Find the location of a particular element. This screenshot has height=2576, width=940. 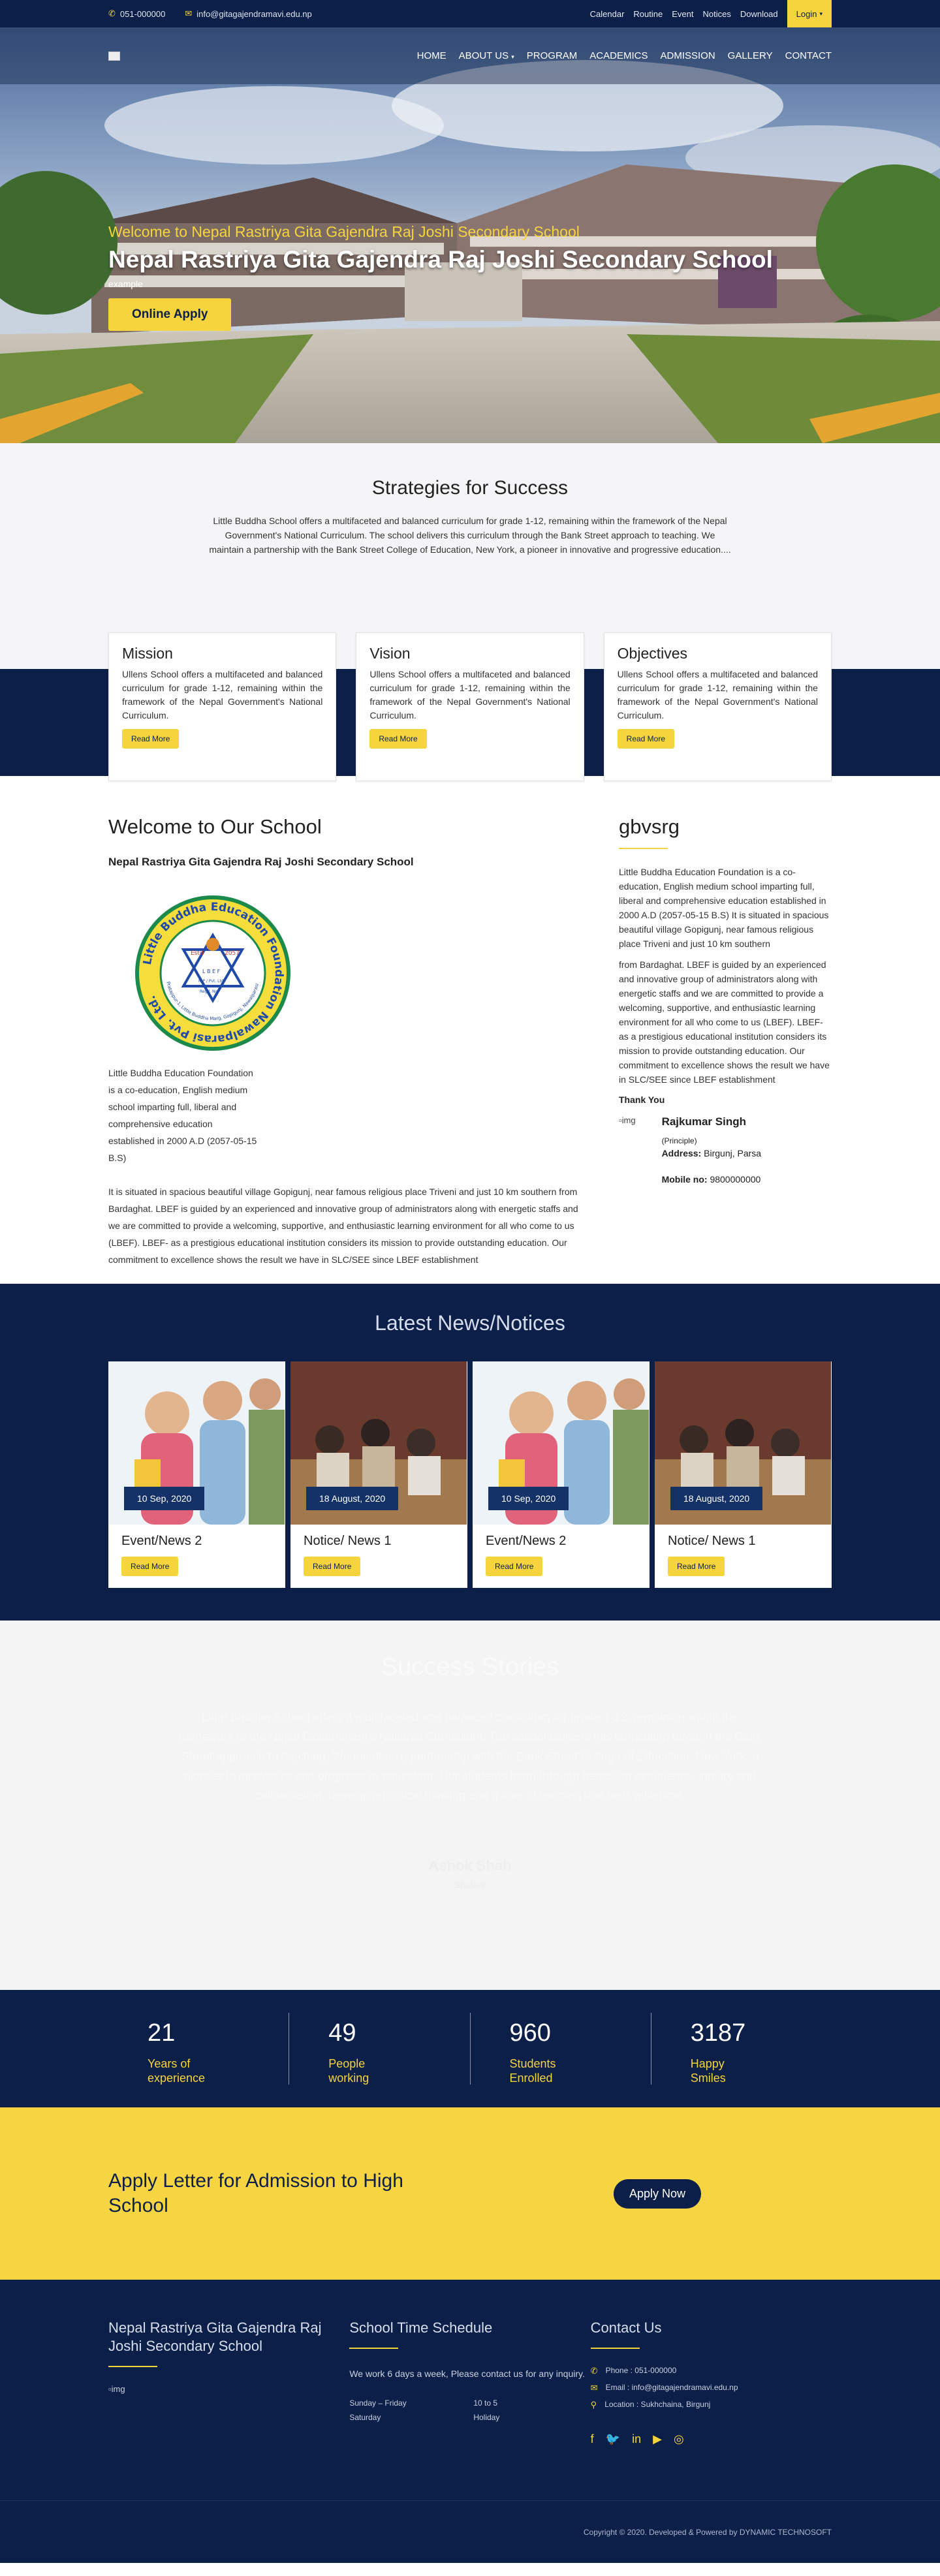

news-date: 18 August, 2020 is located at coordinates (352, 1498).